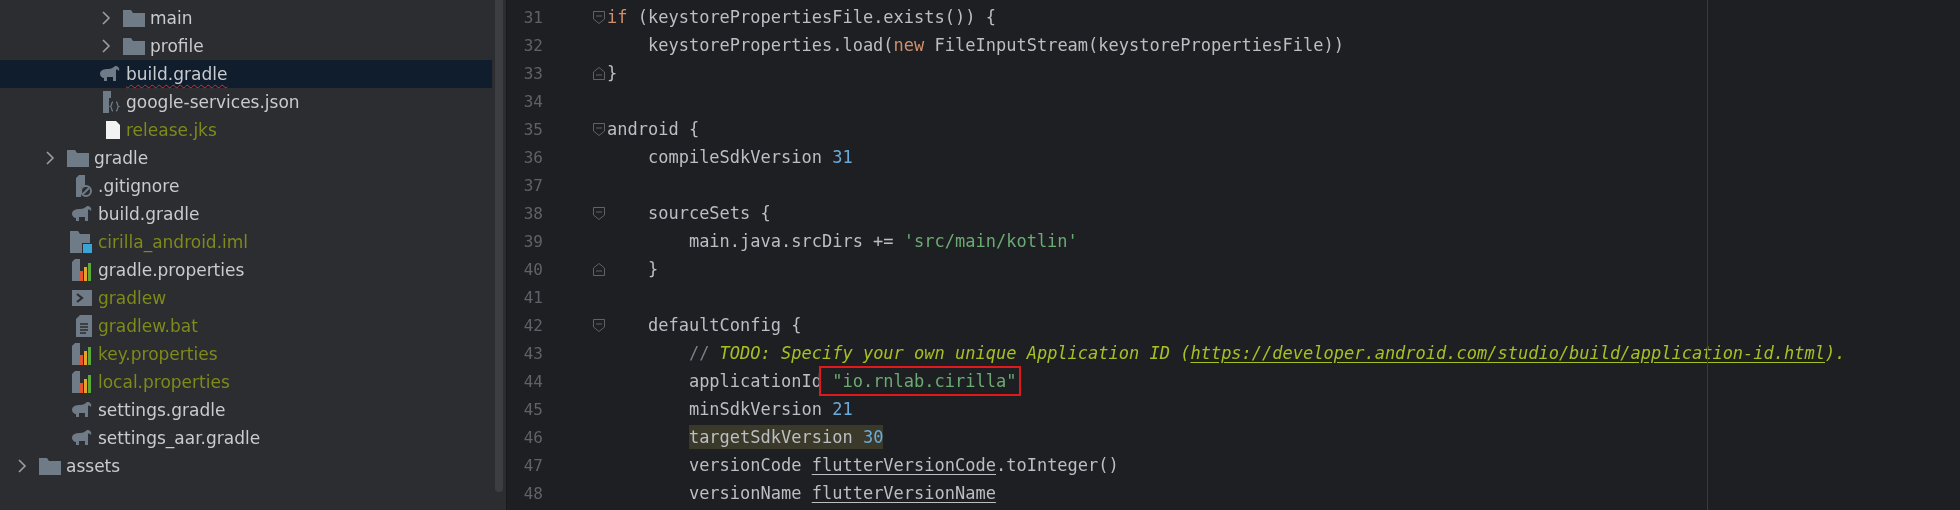 Image resolution: width=1960 pixels, height=510 pixels. Describe the element at coordinates (246, 326) in the screenshot. I see `tree-item: gradlew.bat` at that location.